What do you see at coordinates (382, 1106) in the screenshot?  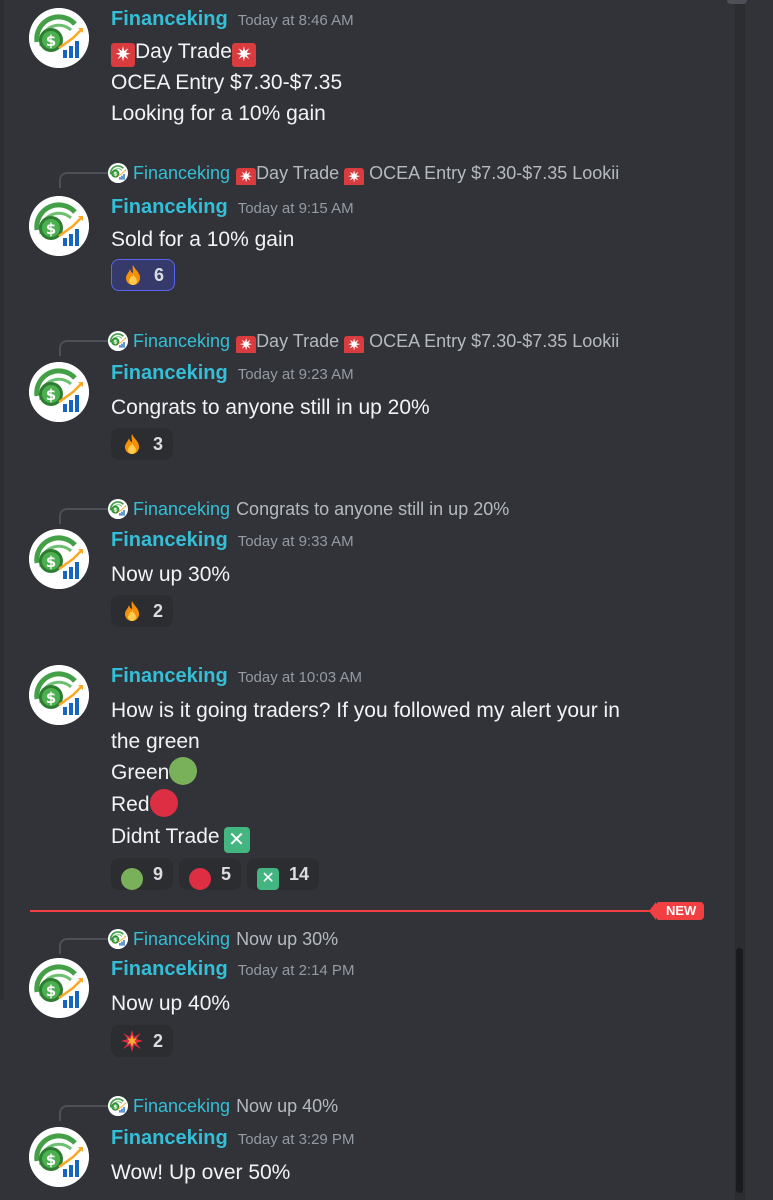 I see `reply-preview: $ Financeking Now up 40%` at bounding box center [382, 1106].